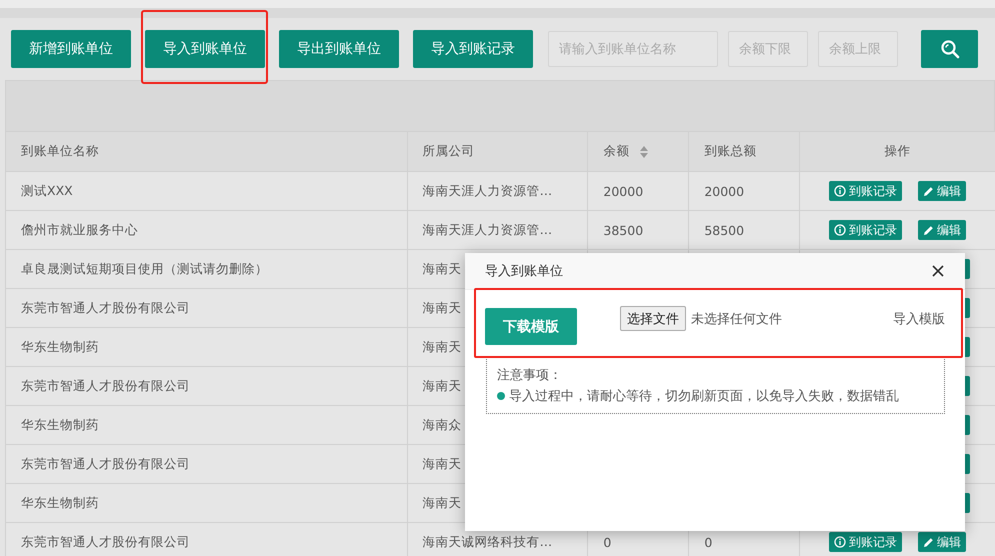 The image size is (995, 556). Describe the element at coordinates (616, 151) in the screenshot. I see `column-header: 余额` at that location.